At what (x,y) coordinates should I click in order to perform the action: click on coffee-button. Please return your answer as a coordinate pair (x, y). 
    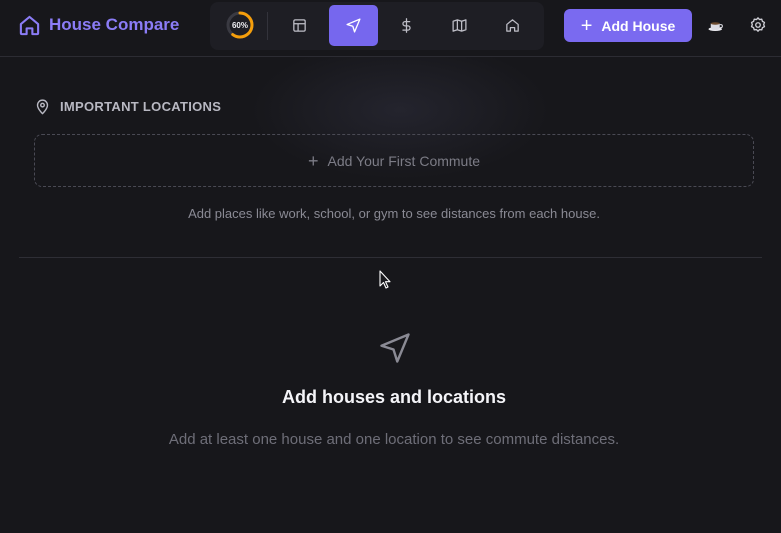
    Looking at the image, I should click on (716, 25).